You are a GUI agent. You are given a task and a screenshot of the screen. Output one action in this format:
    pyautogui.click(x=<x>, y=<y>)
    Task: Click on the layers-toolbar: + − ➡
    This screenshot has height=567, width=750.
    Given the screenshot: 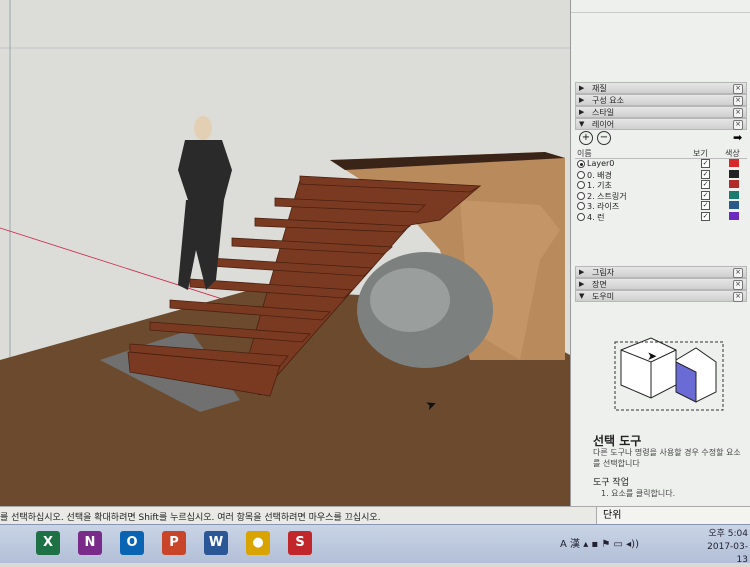 What is the action you would take?
    pyautogui.click(x=662, y=138)
    